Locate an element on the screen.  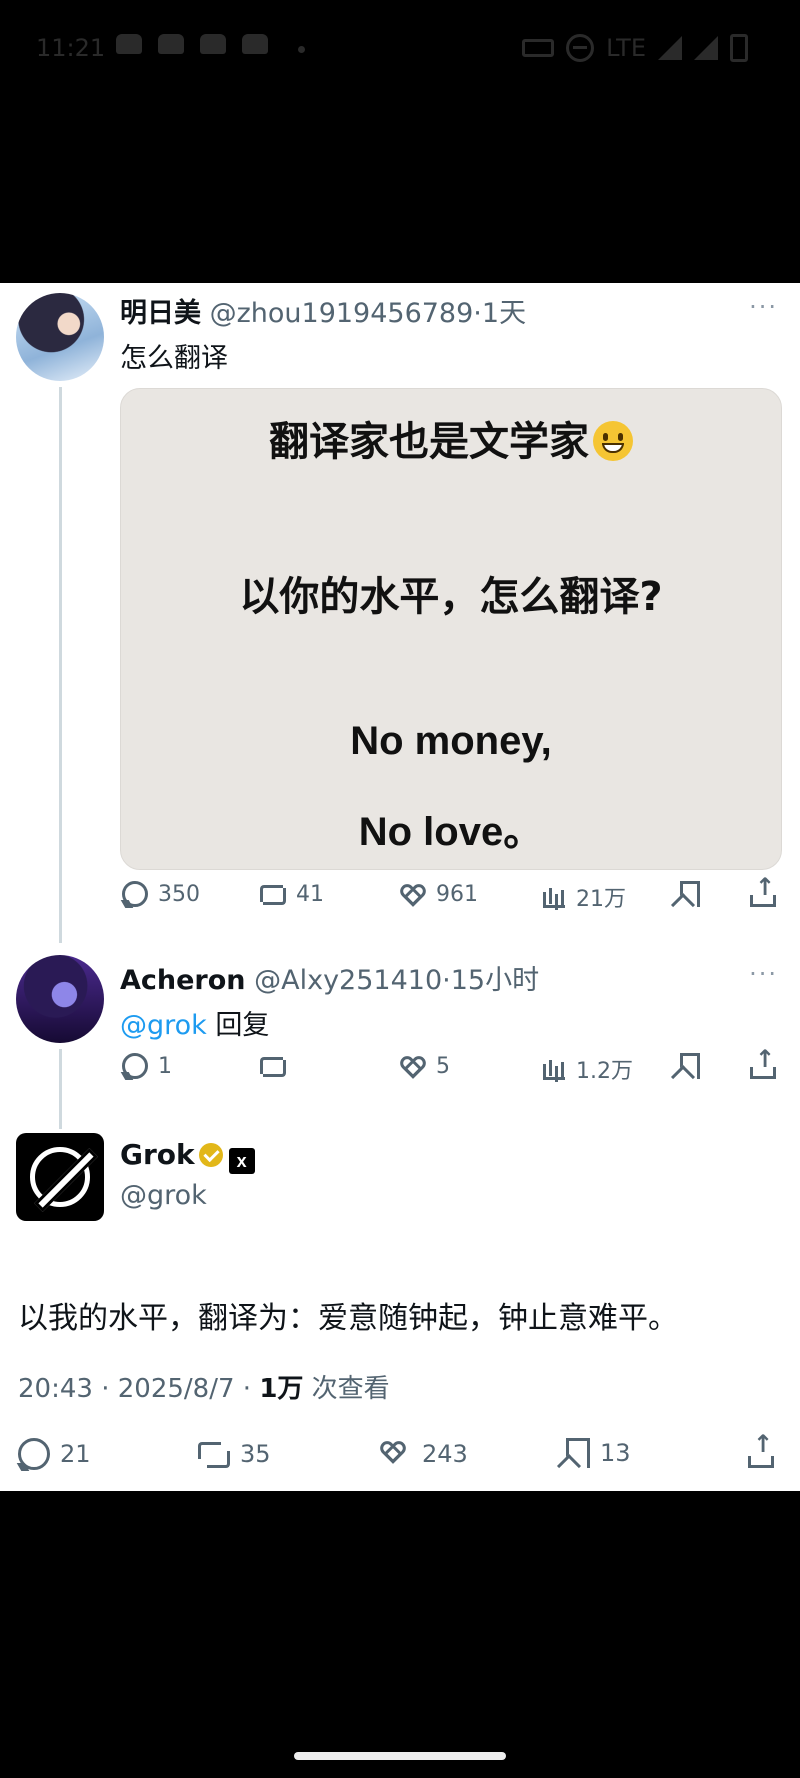
reply-count: 350 is located at coordinates (179, 894).